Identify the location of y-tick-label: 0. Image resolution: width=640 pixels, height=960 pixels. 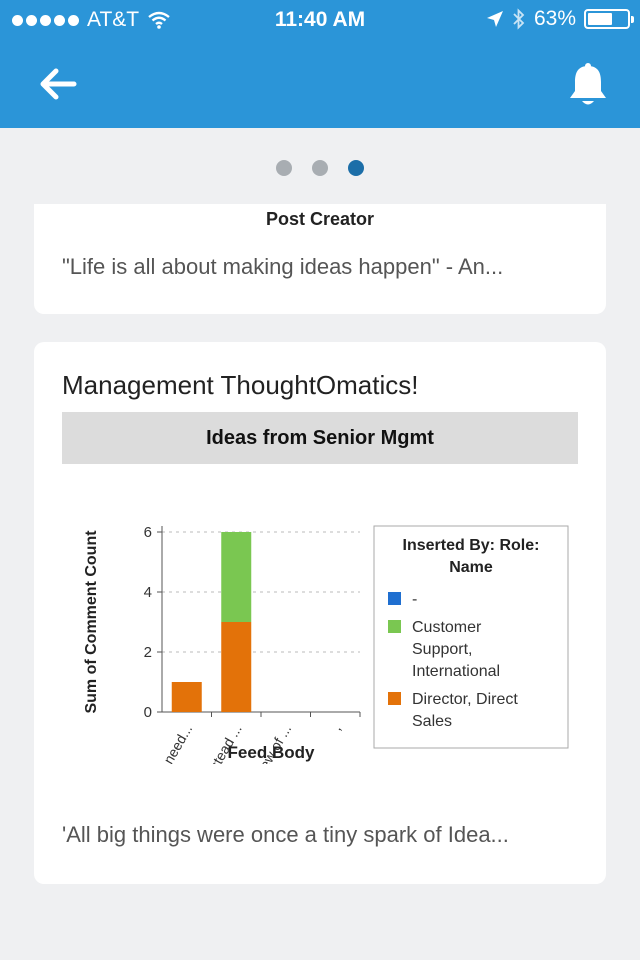
(148, 712).